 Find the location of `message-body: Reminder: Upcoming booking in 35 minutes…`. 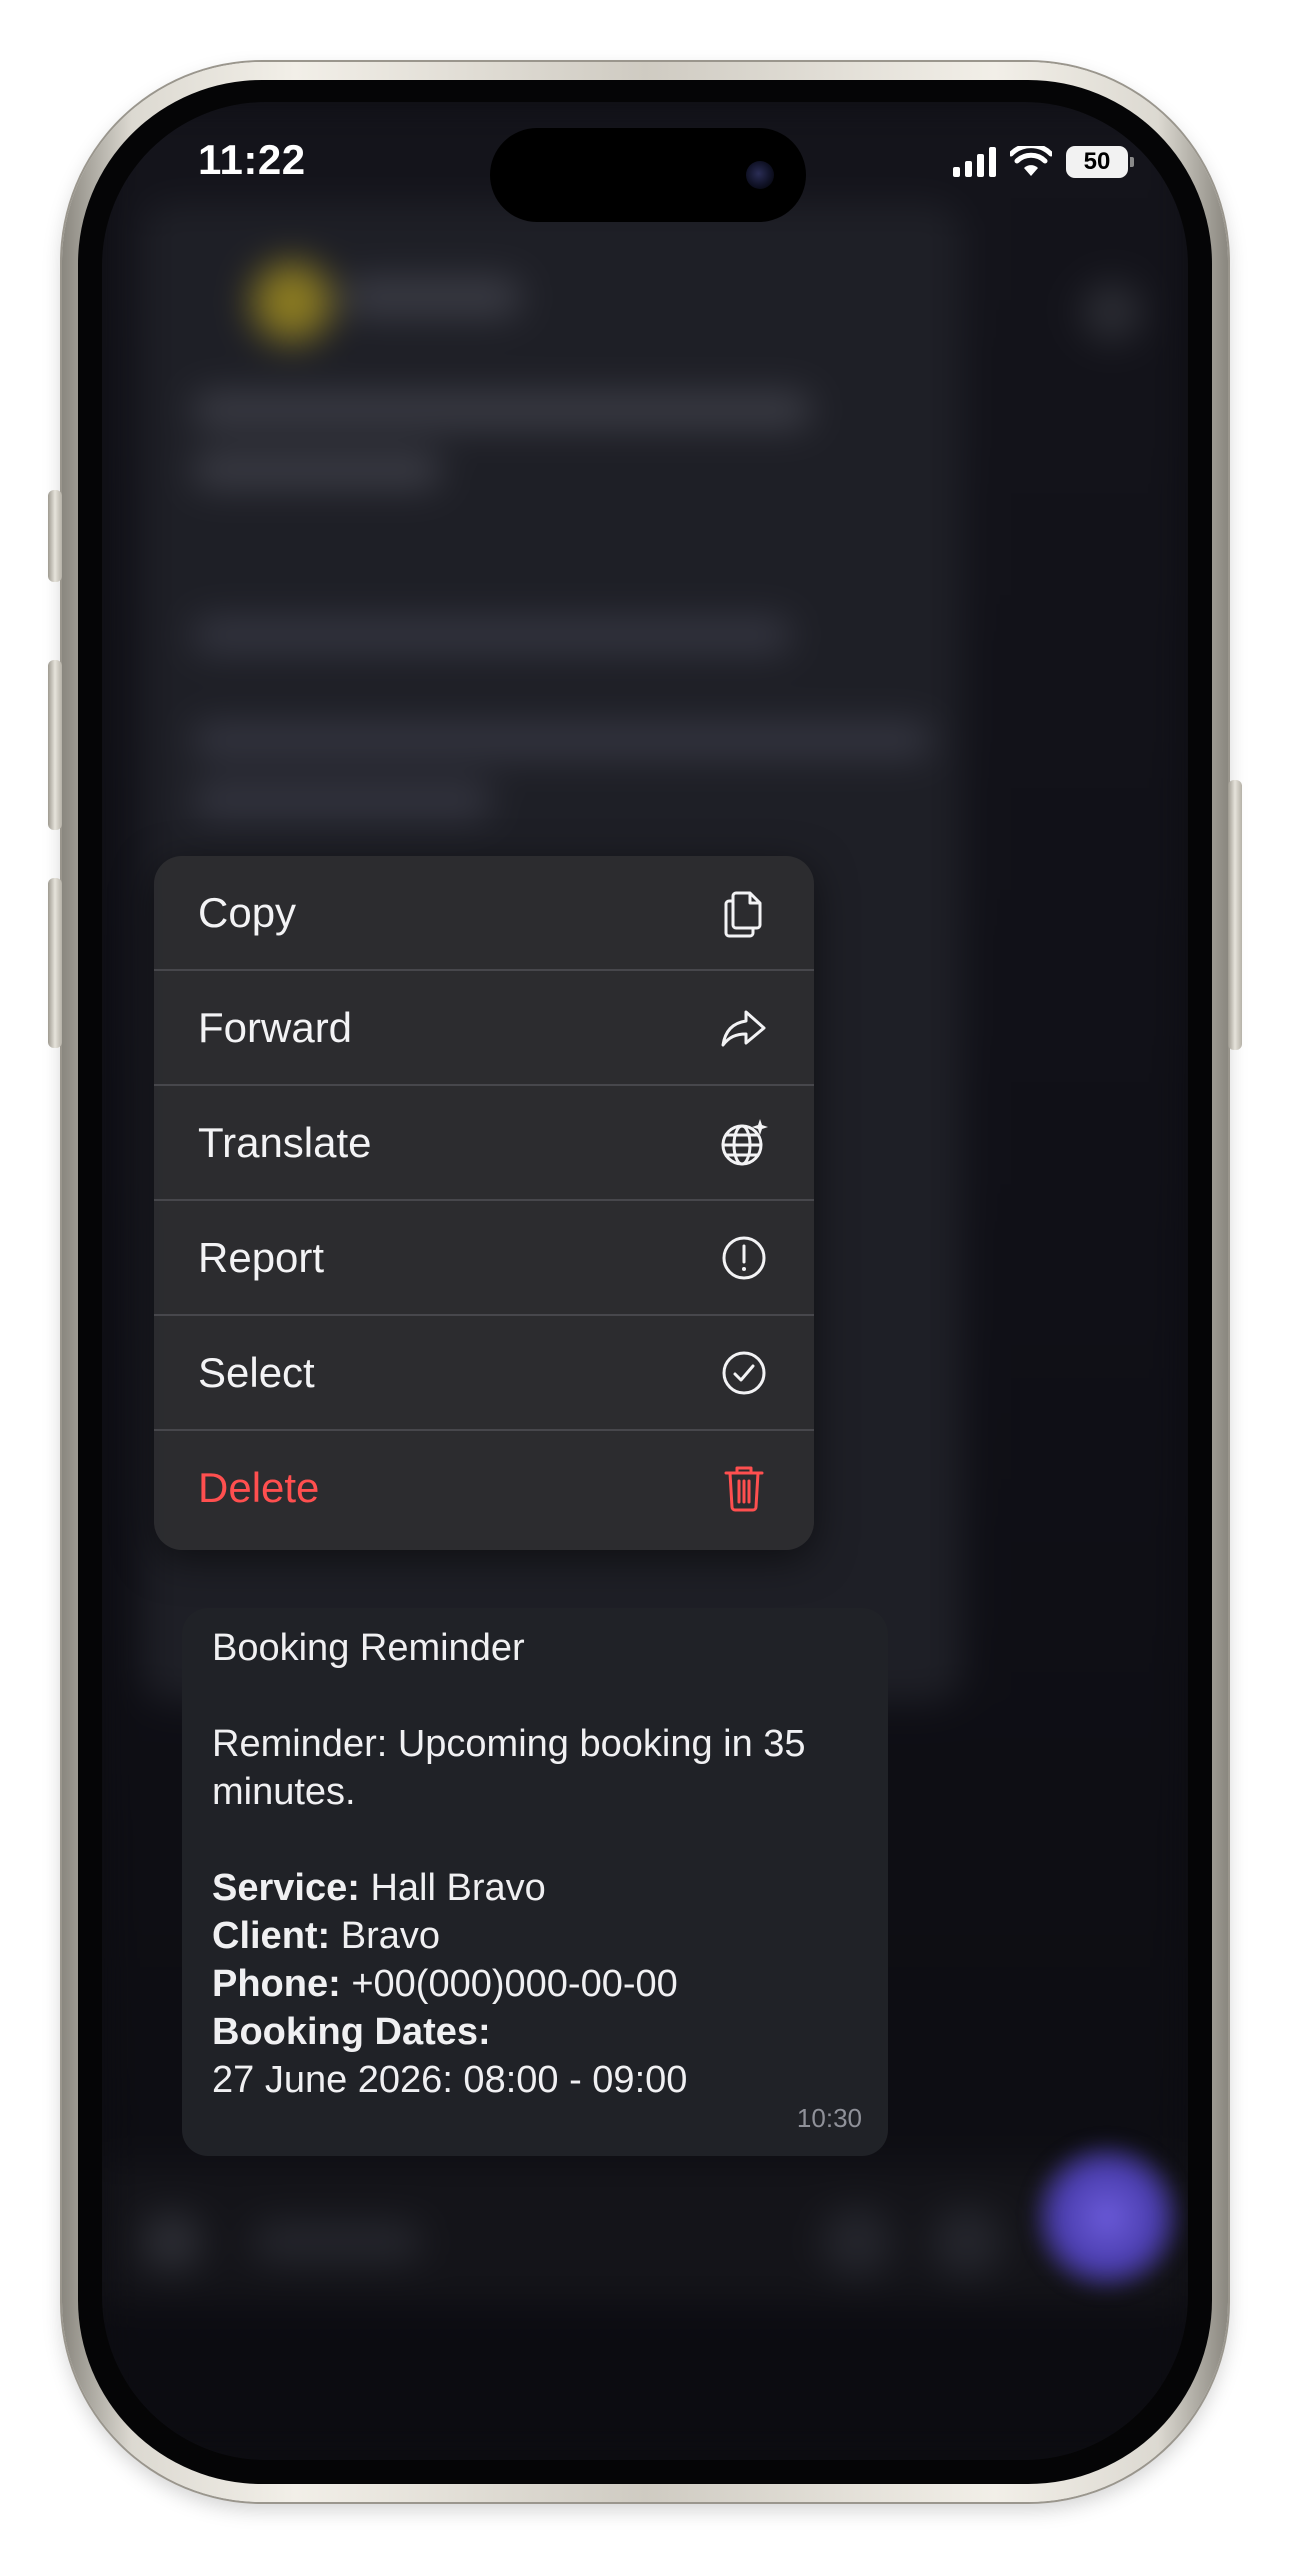

message-body: Reminder: Upcoming booking in 35 minutes… is located at coordinates (509, 1768).